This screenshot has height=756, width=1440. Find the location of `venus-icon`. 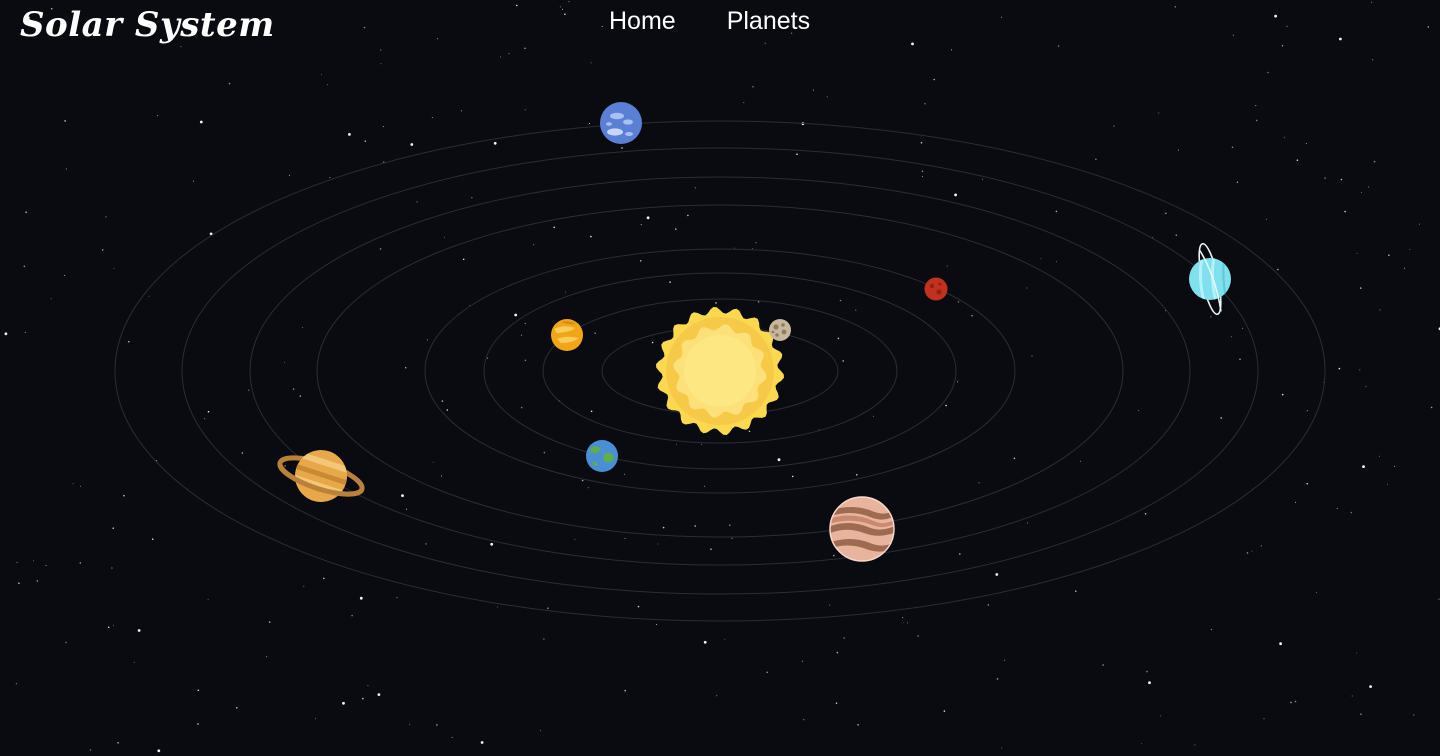

venus-icon is located at coordinates (567, 335).